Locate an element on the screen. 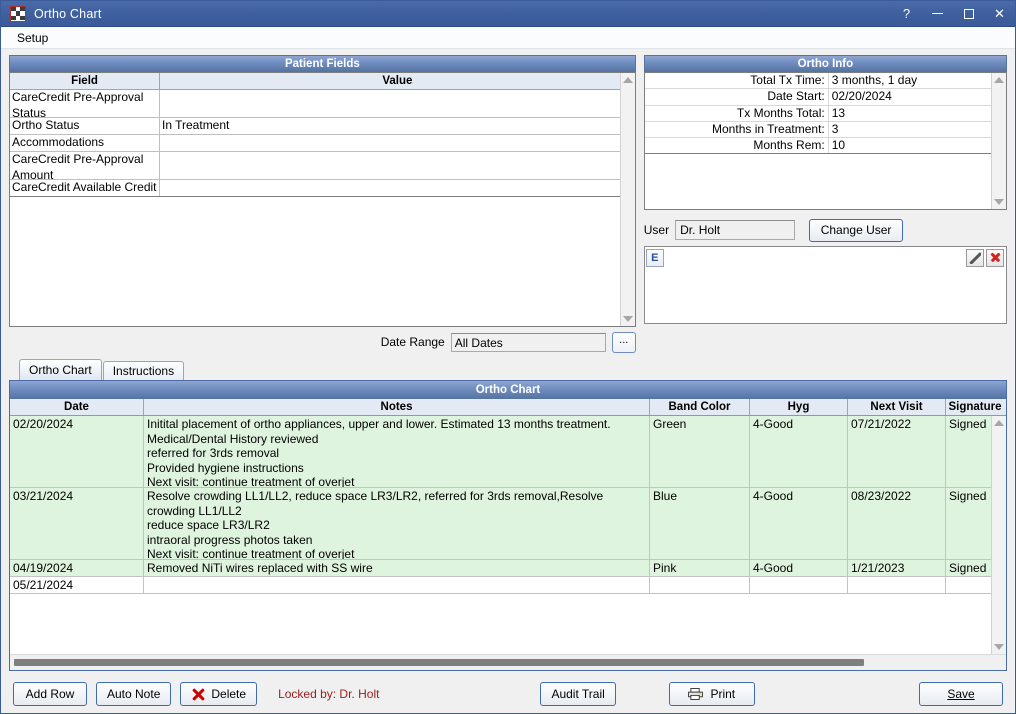 The width and height of the screenshot is (1016, 714). change-user-button: Change User is located at coordinates (856, 230).